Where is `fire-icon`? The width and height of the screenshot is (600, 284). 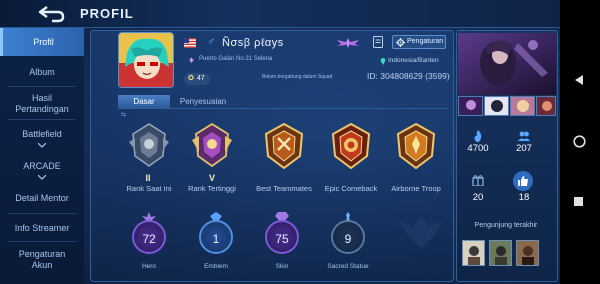
fire-icon is located at coordinates (478, 136).